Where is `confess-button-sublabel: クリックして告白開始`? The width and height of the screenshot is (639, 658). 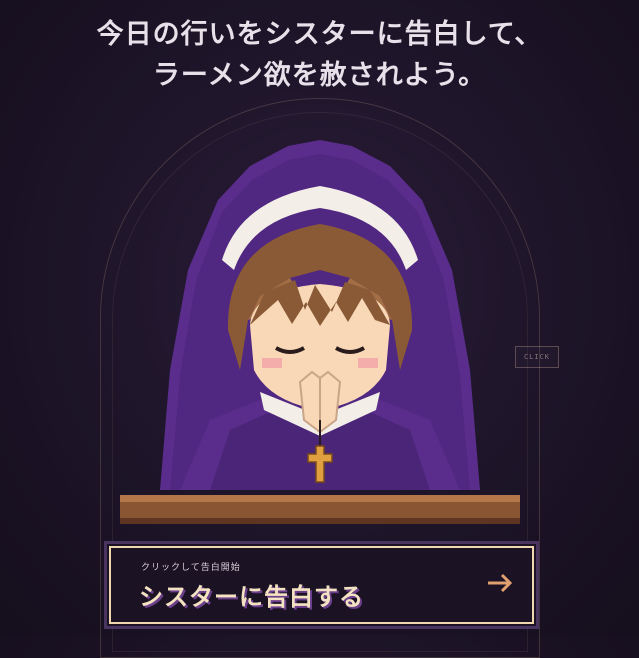
confess-button-sublabel: クリックして告白開始 is located at coordinates (191, 568).